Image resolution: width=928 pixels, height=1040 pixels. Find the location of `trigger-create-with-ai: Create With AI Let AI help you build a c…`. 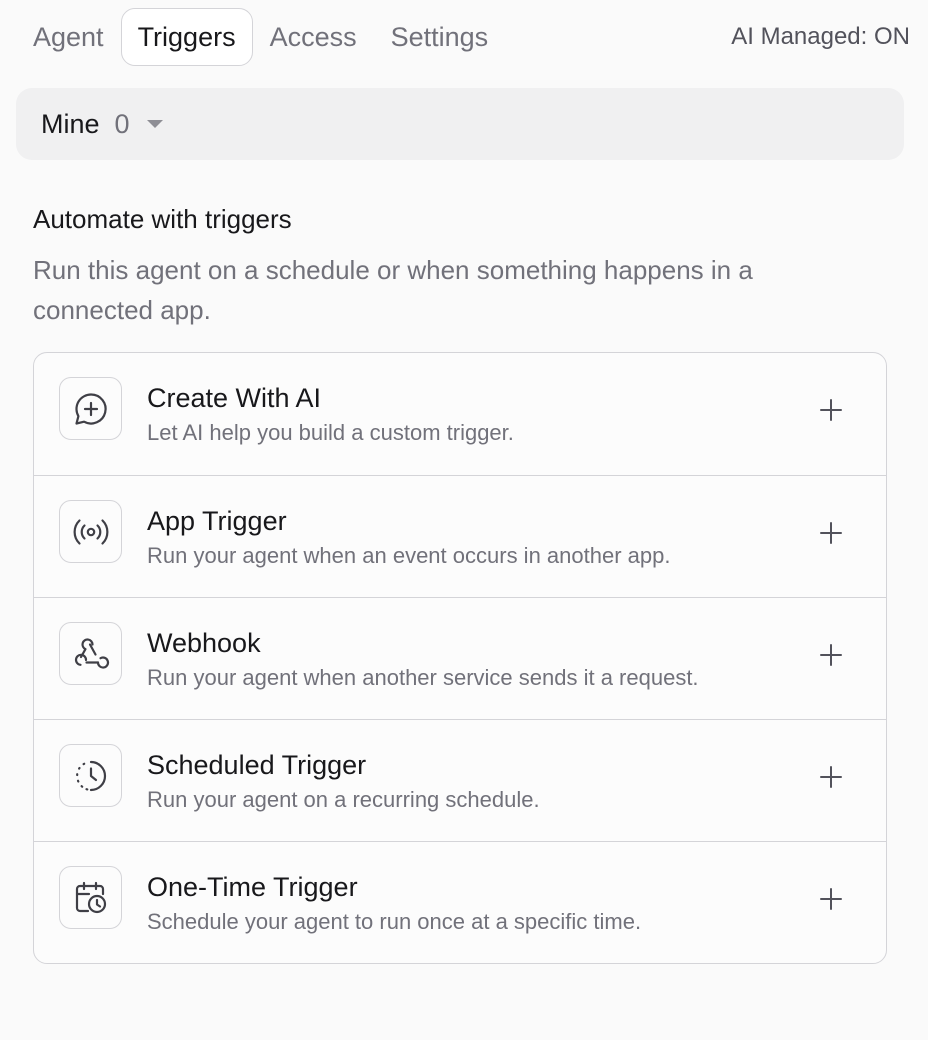

trigger-create-with-ai: Create With AI Let AI help you build a c… is located at coordinates (460, 414).